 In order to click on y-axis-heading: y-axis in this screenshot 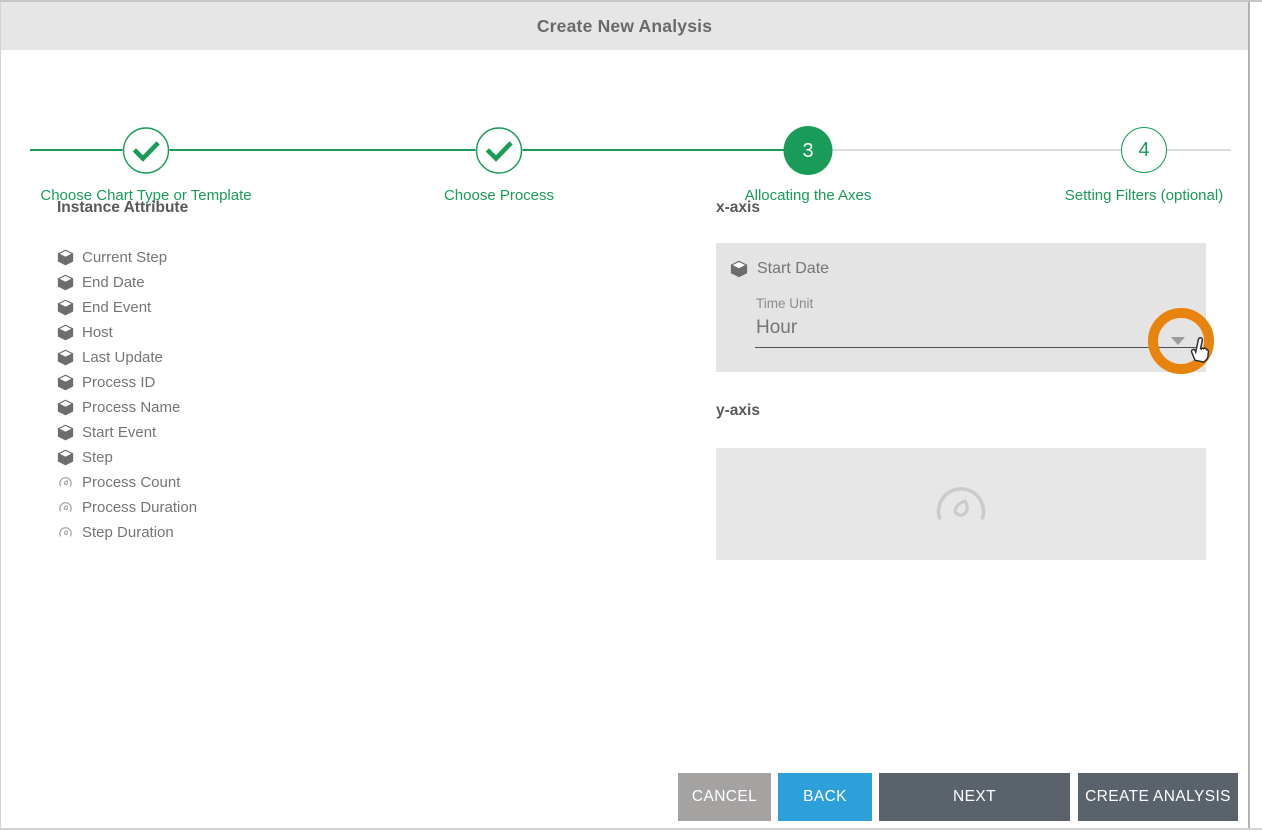, I will do `click(738, 410)`.